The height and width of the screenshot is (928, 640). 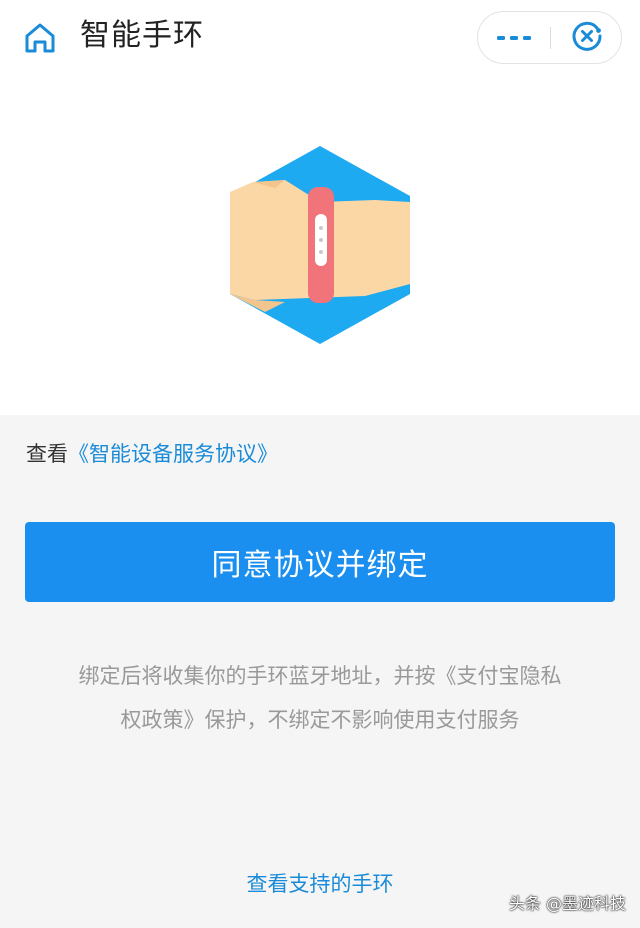 I want to click on privacy-notice-line-1: 绑定后将收集你的手环蓝牙地址，并按《支付宝隐私, so click(x=320, y=676).